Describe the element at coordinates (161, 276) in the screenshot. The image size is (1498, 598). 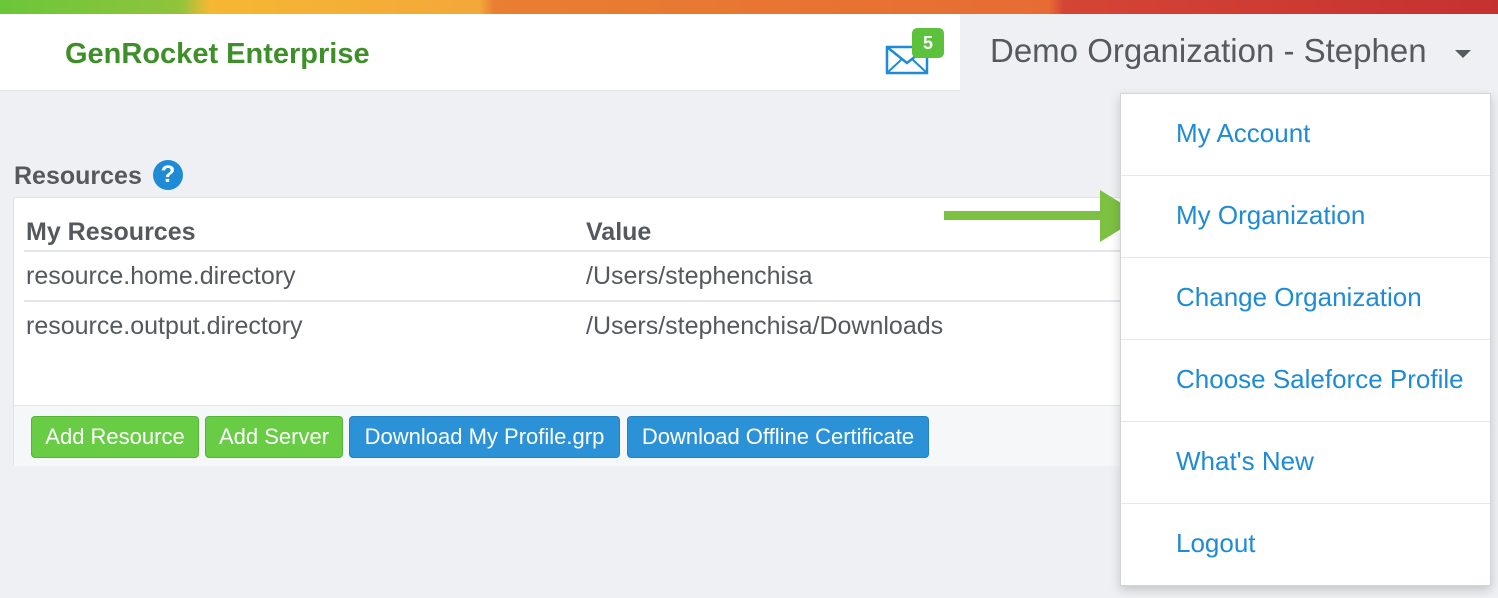
I see `resource-name: resource.home.directory` at that location.